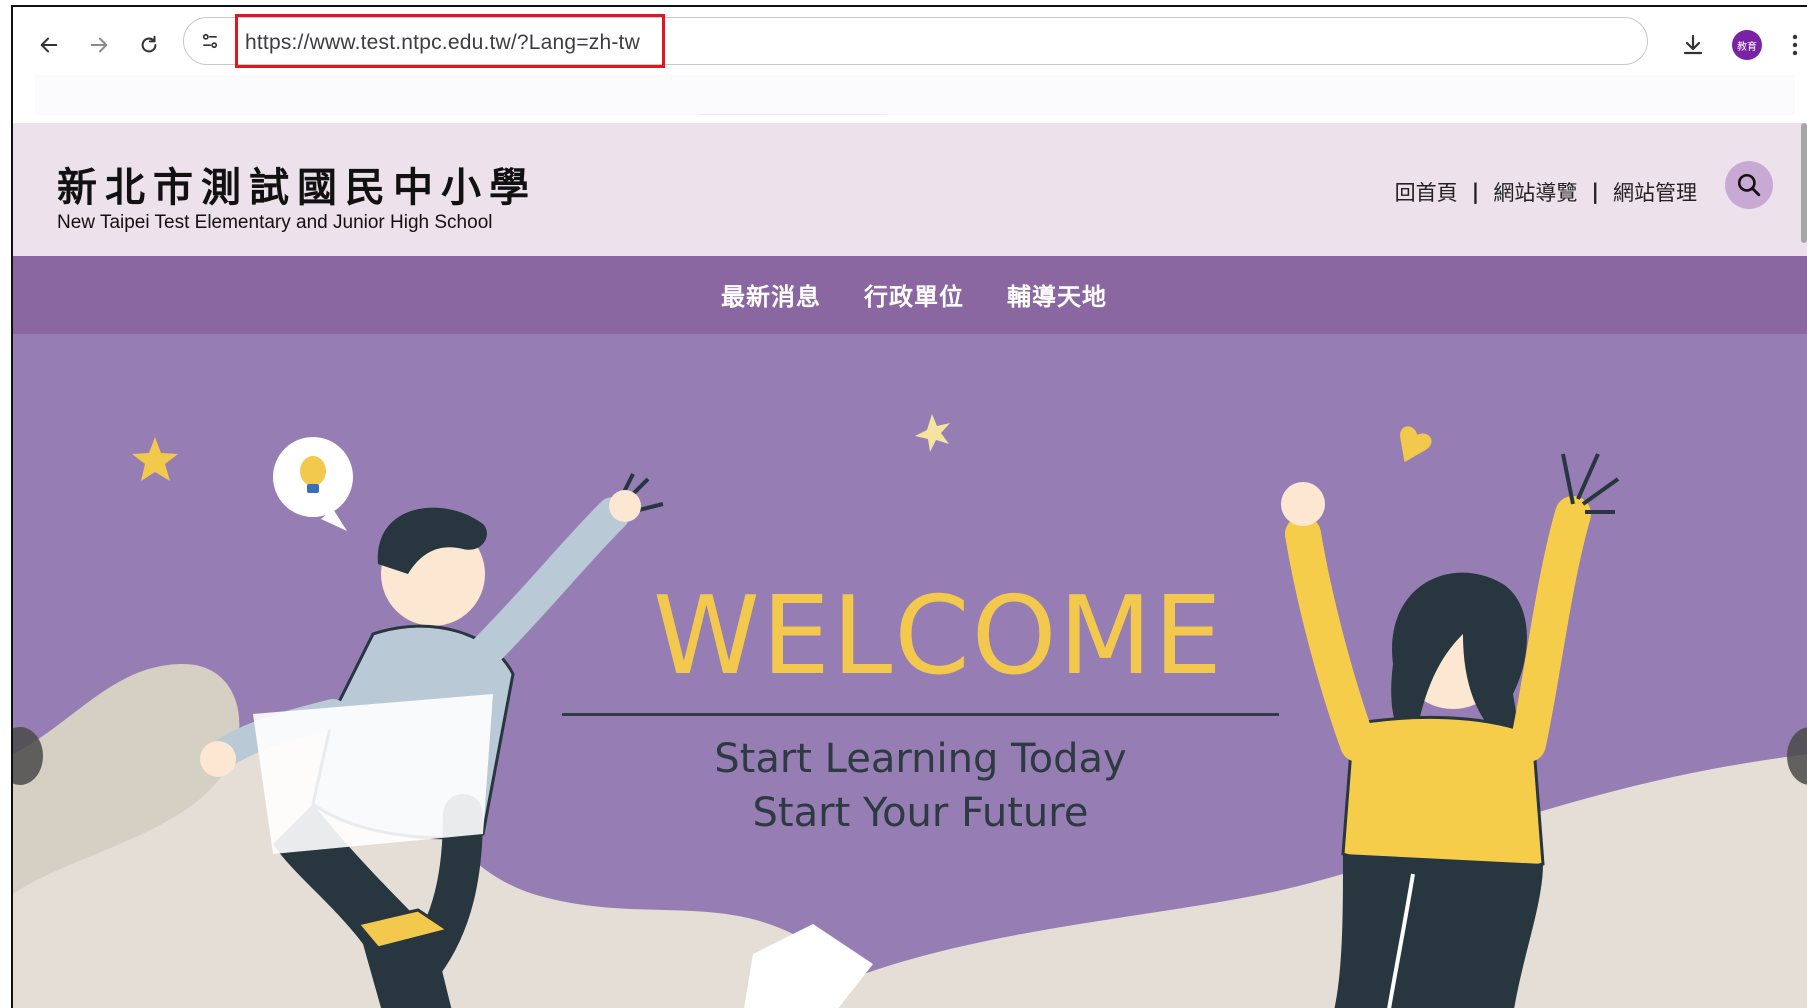 This screenshot has height=1008, width=1807. I want to click on search-icon, so click(1749, 185).